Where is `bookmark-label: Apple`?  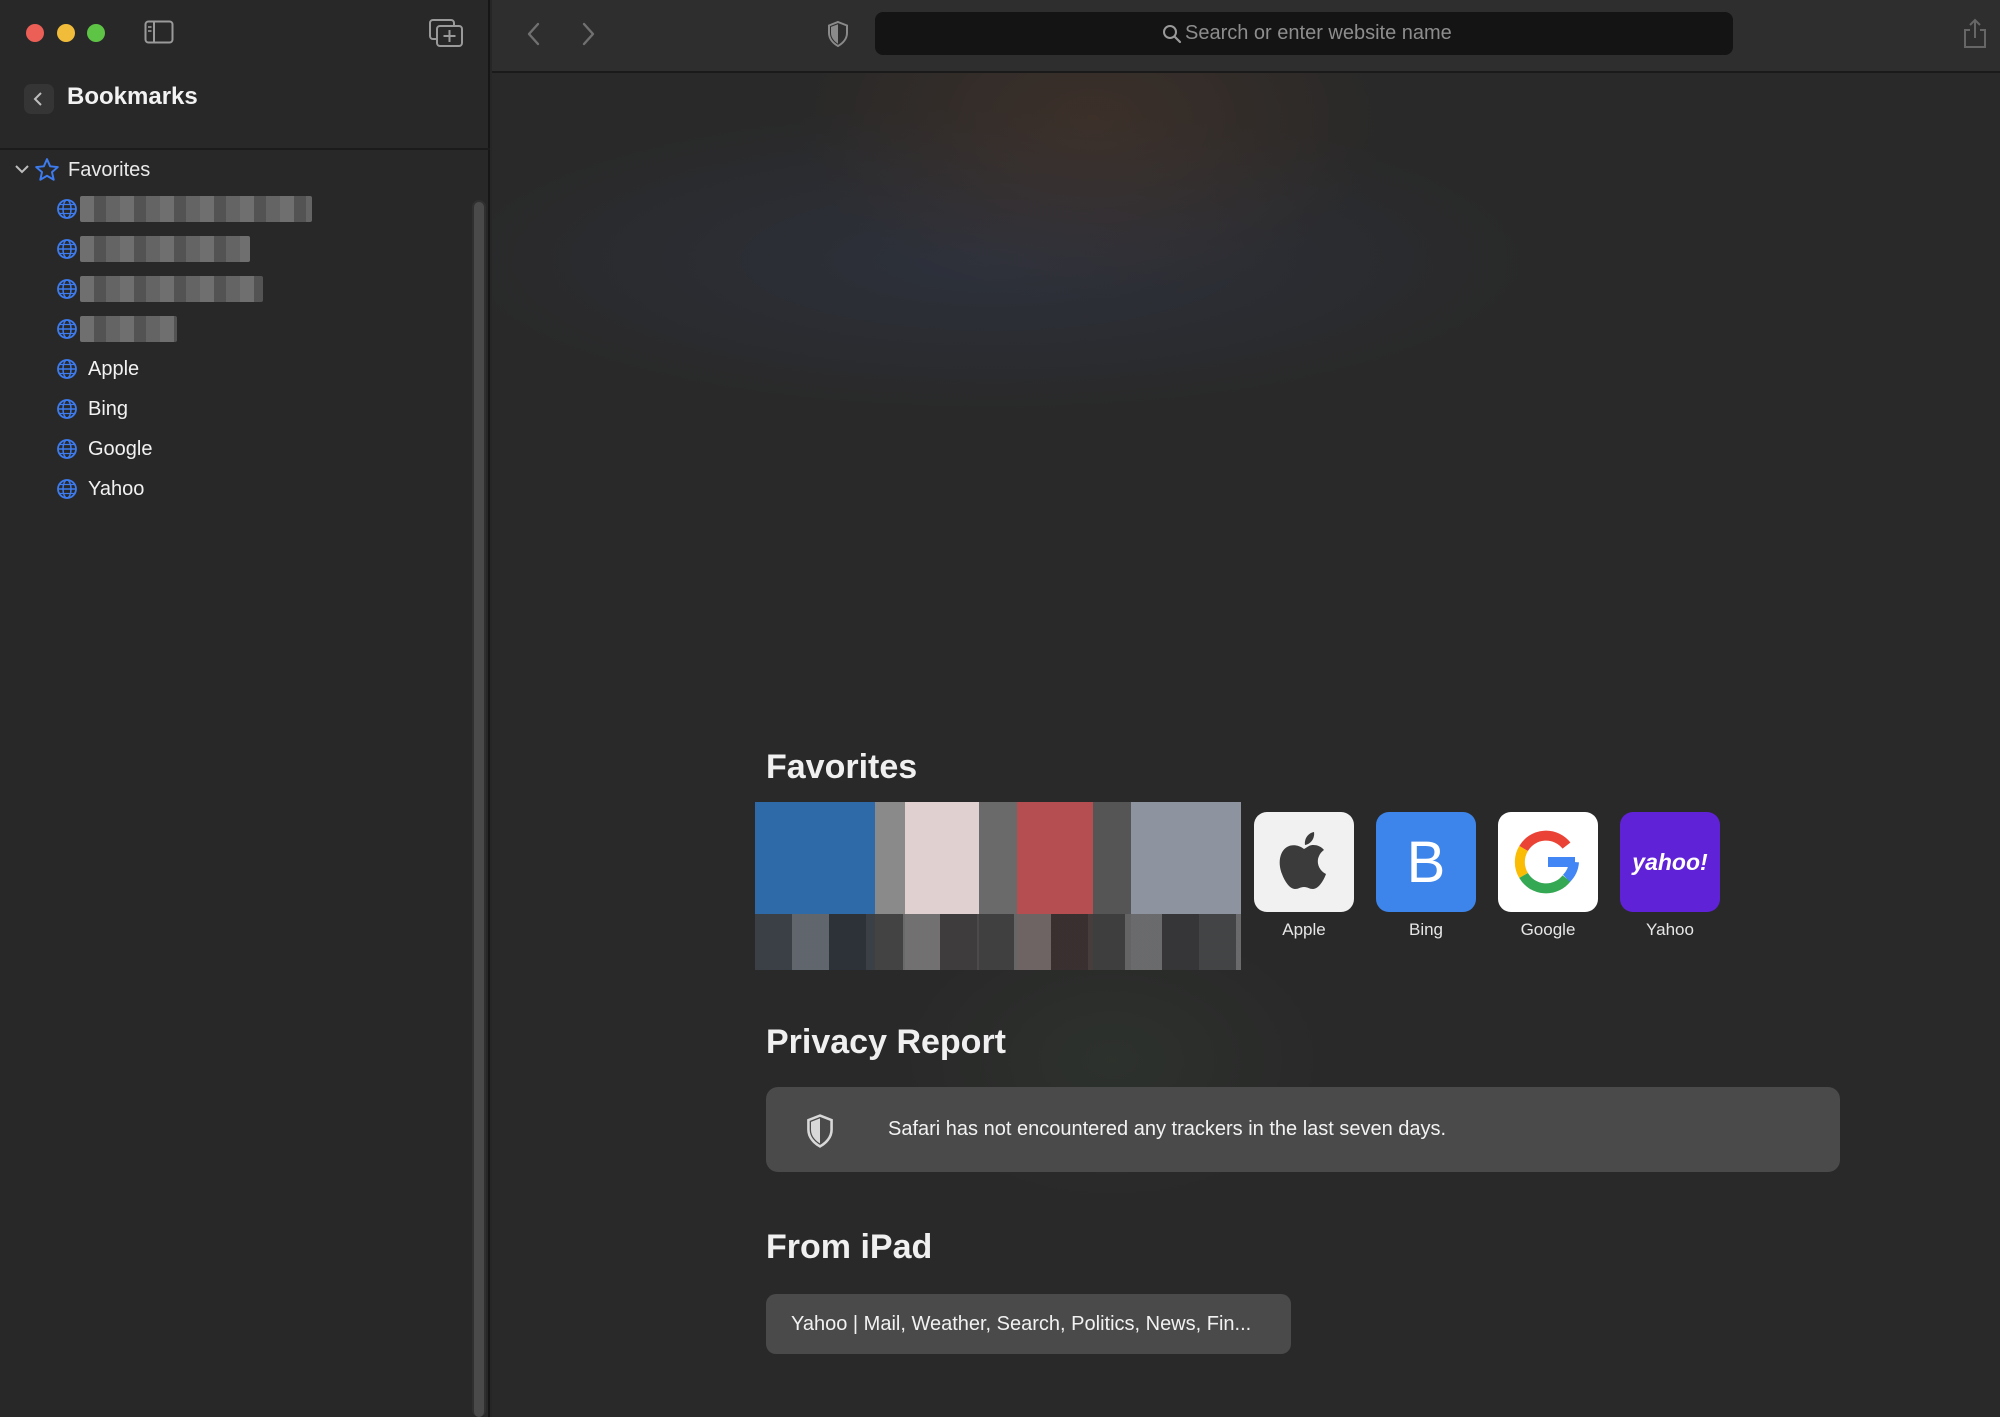
bookmark-label: Apple is located at coordinates (114, 369).